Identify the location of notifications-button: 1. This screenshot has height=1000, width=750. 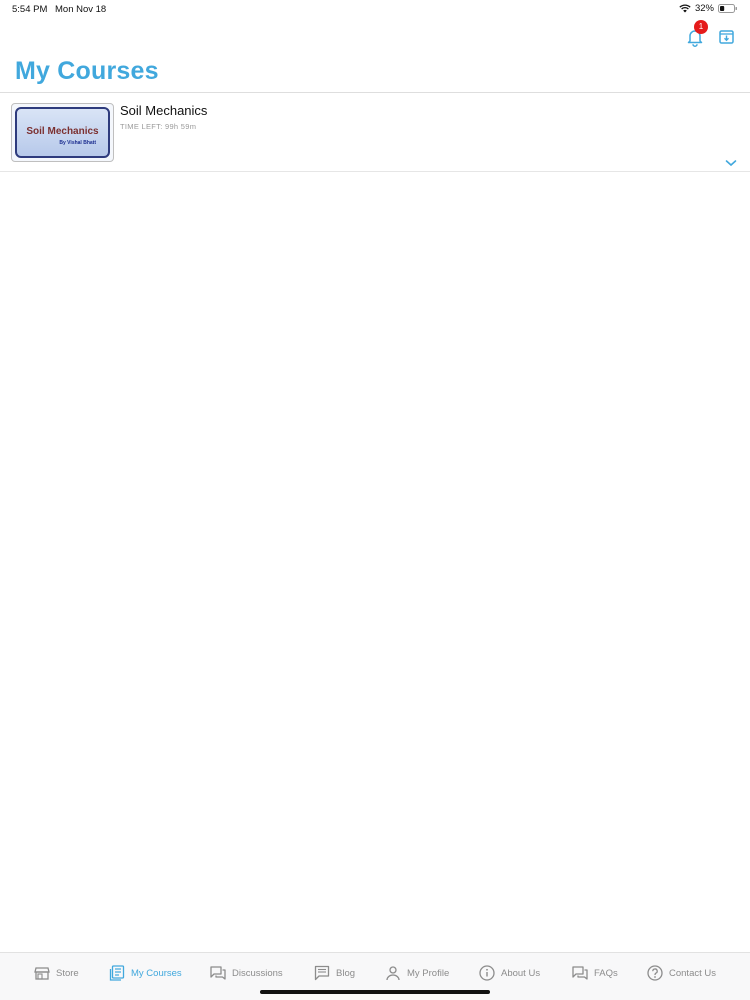
(696, 34).